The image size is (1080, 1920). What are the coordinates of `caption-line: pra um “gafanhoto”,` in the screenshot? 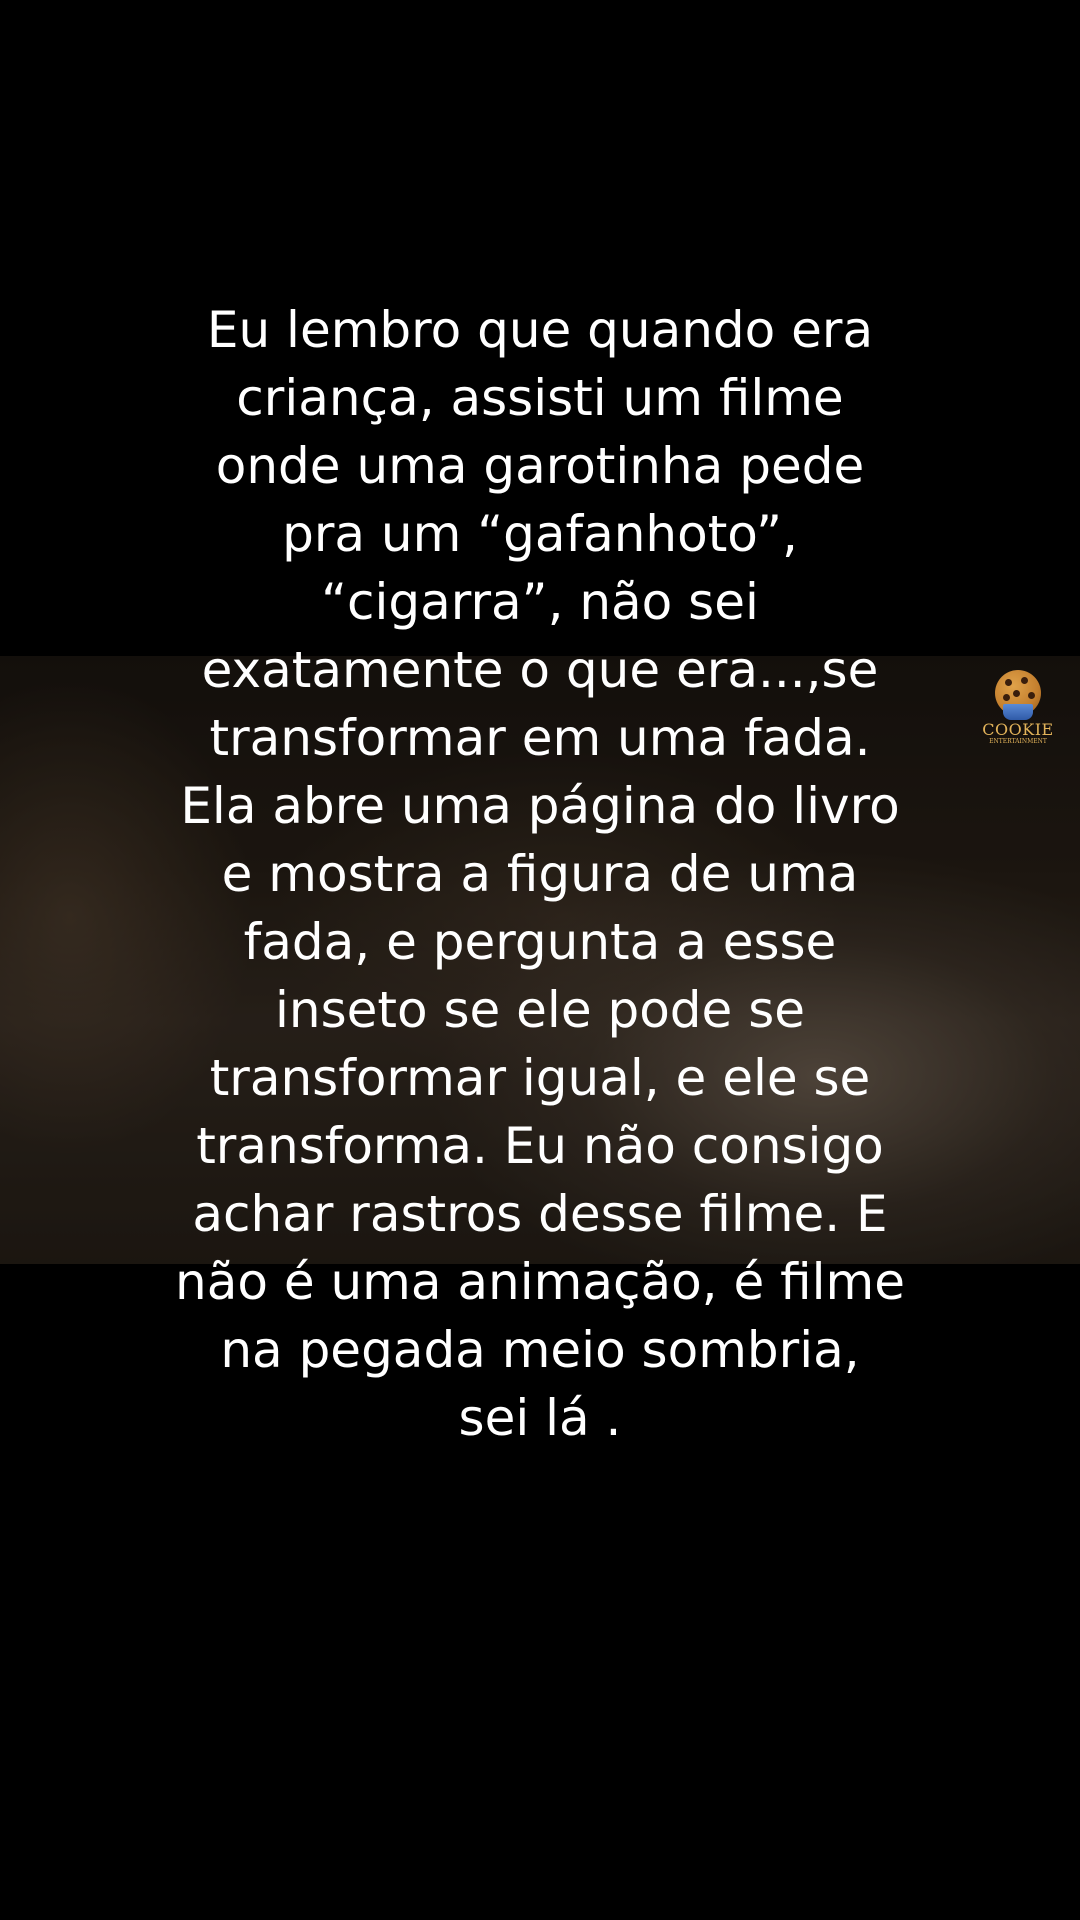 It's located at (540, 534).